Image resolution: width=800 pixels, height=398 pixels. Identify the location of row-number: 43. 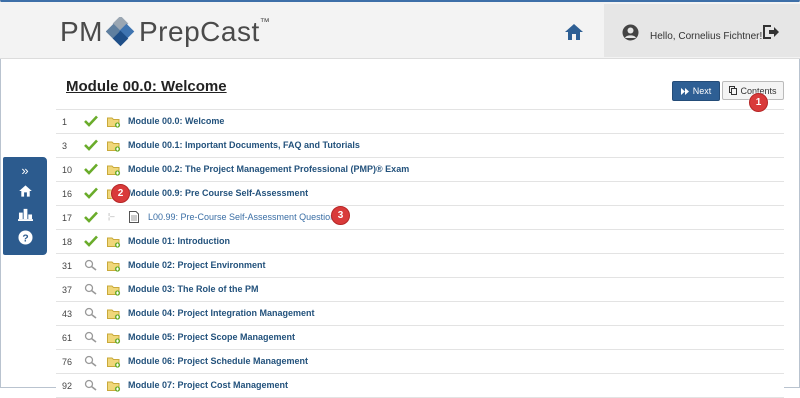
(67, 314).